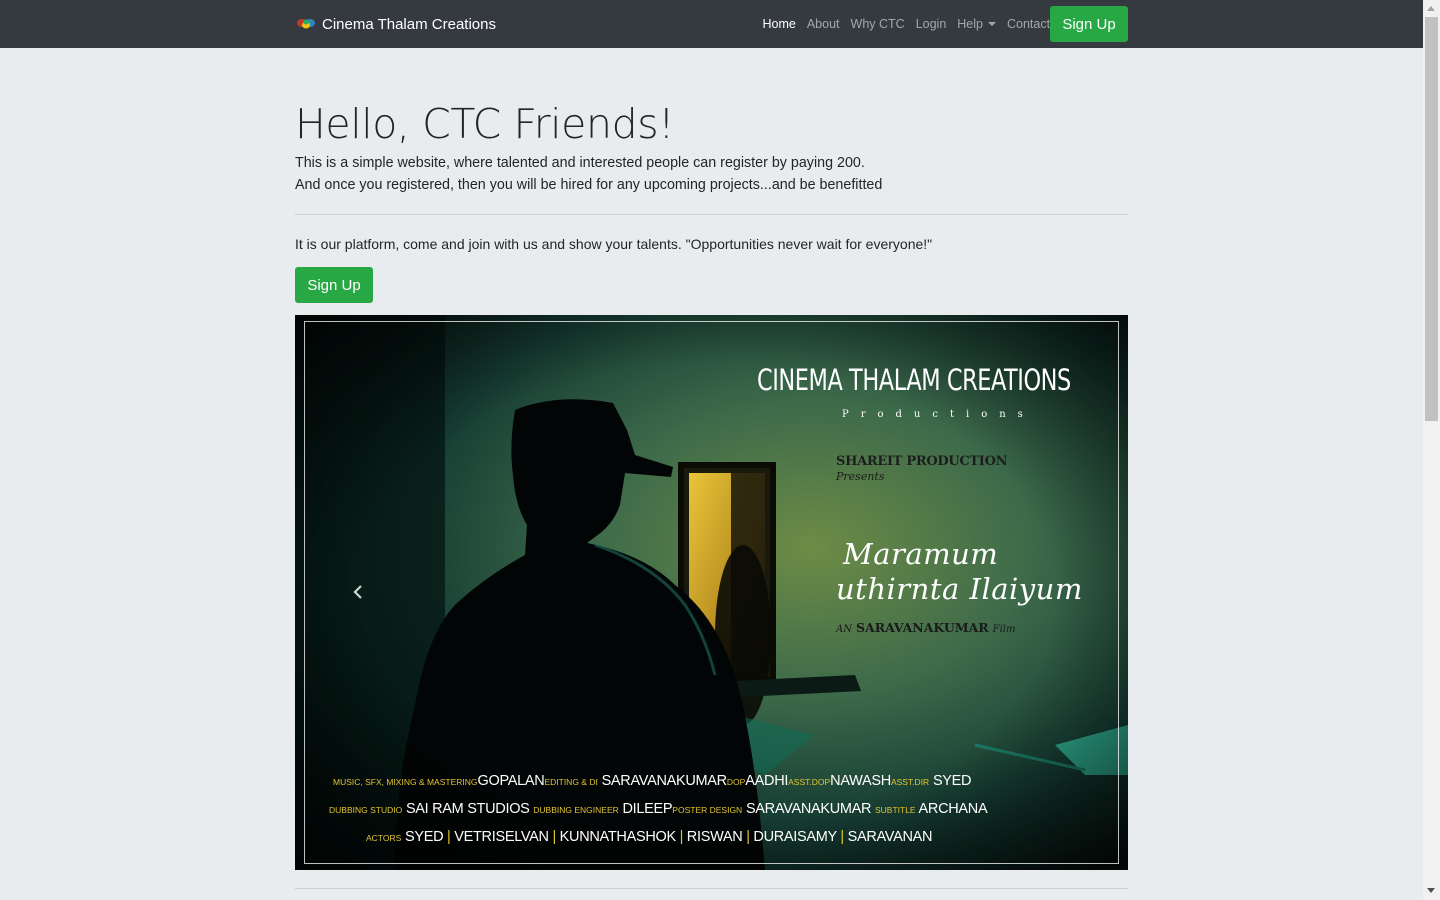 The height and width of the screenshot is (900, 1440). I want to click on credit-label: ASST.DOP, so click(809, 782).